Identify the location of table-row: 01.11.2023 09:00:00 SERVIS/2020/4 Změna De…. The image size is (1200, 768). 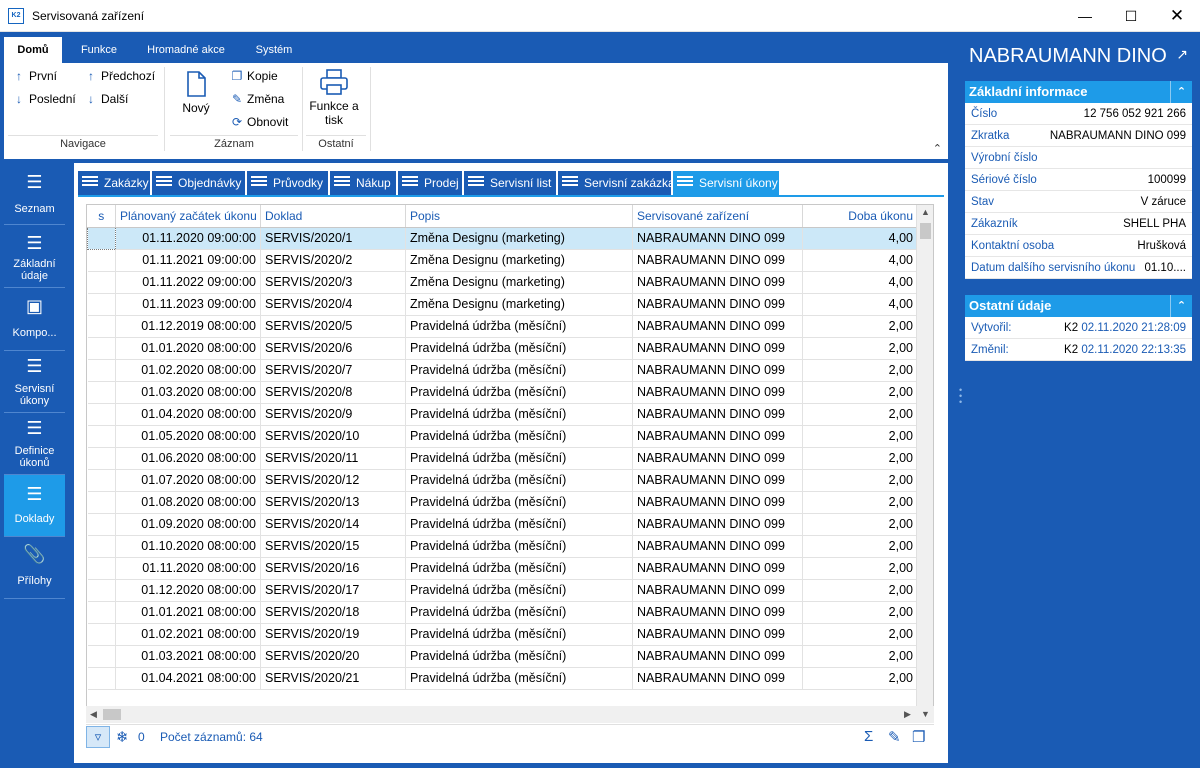
(502, 304).